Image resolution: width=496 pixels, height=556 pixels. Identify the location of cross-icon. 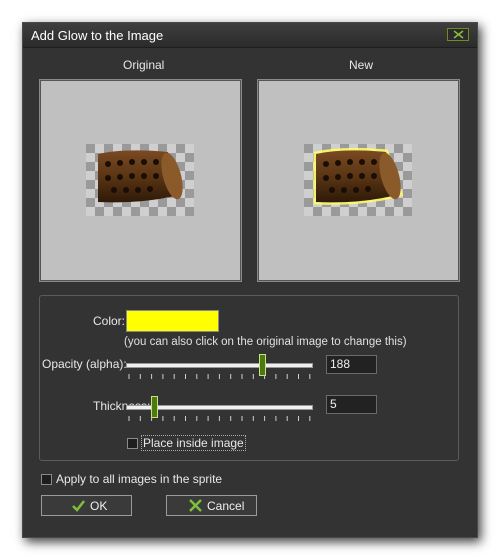
(195, 505).